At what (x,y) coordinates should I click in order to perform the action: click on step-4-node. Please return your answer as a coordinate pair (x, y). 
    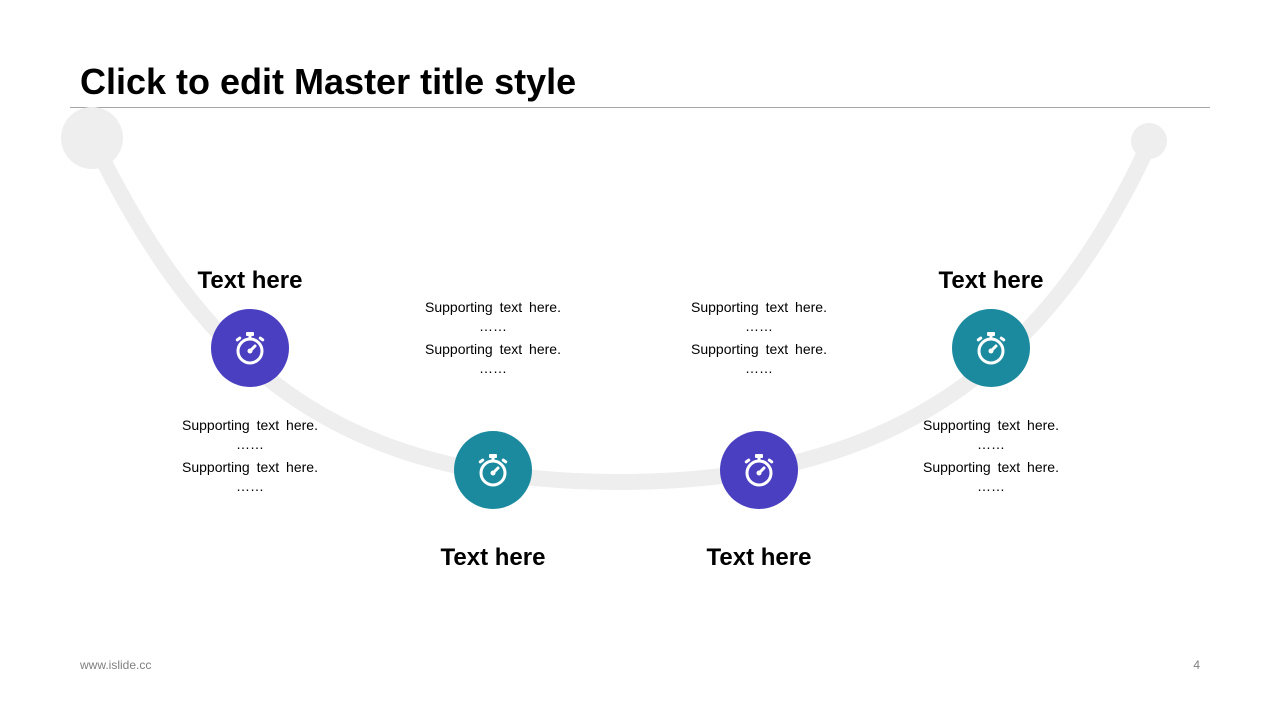
    Looking at the image, I should click on (991, 348).